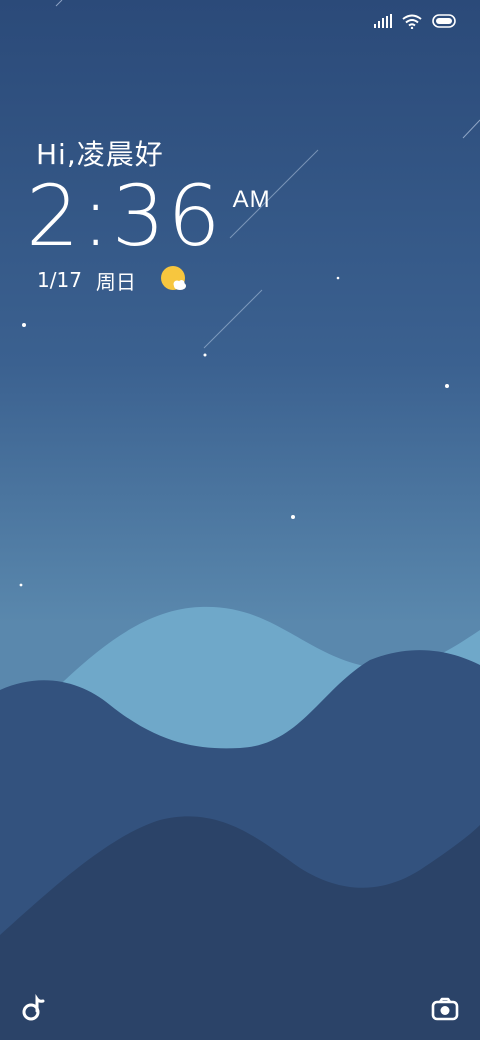 This screenshot has height=1040, width=480. Describe the element at coordinates (251, 199) in the screenshot. I see `clock-ampm: AM` at that location.